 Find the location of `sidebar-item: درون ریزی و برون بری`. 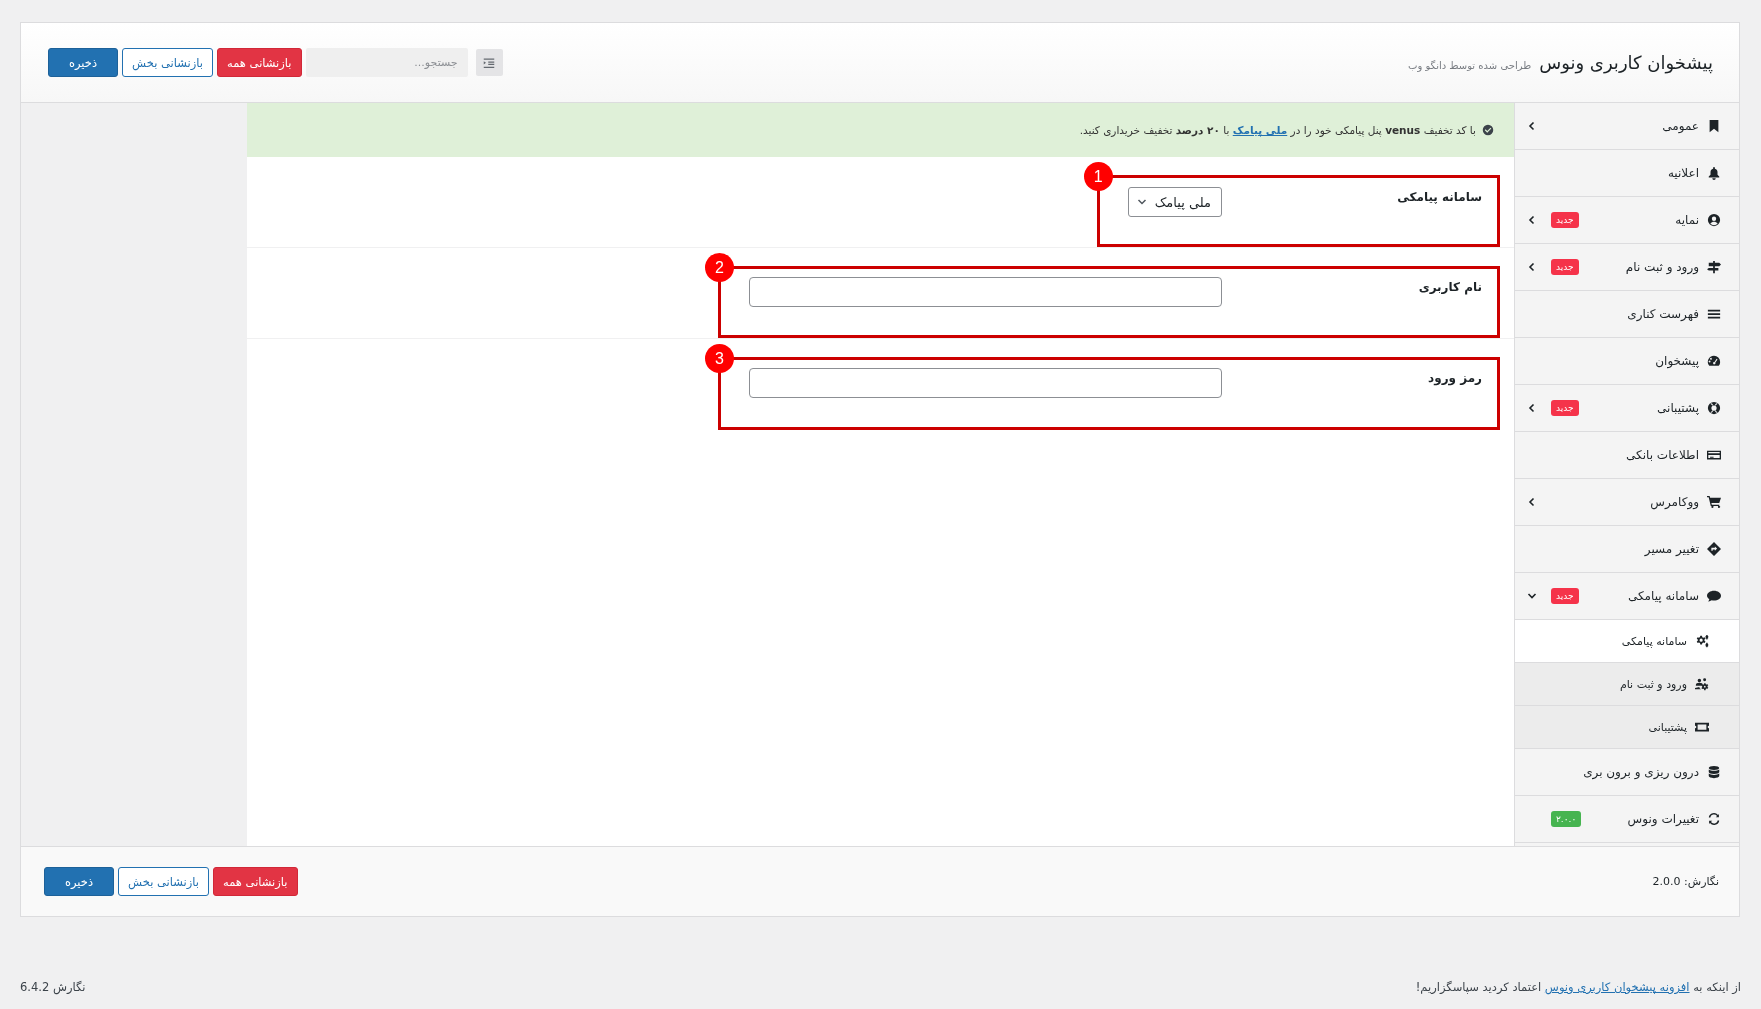

sidebar-item: درون ریزی و برون بری is located at coordinates (1627, 772).